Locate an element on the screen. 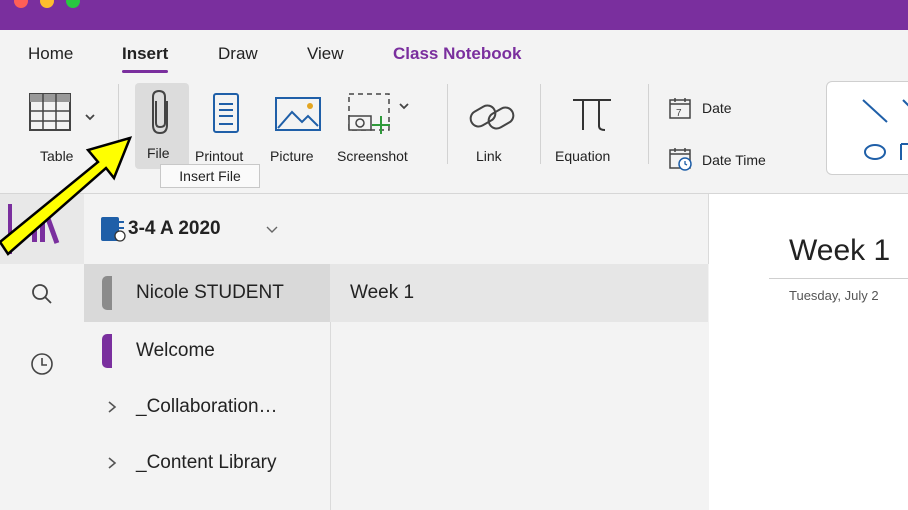 The image size is (908, 510). page-date: Tuesday, July 2 is located at coordinates (834, 295).